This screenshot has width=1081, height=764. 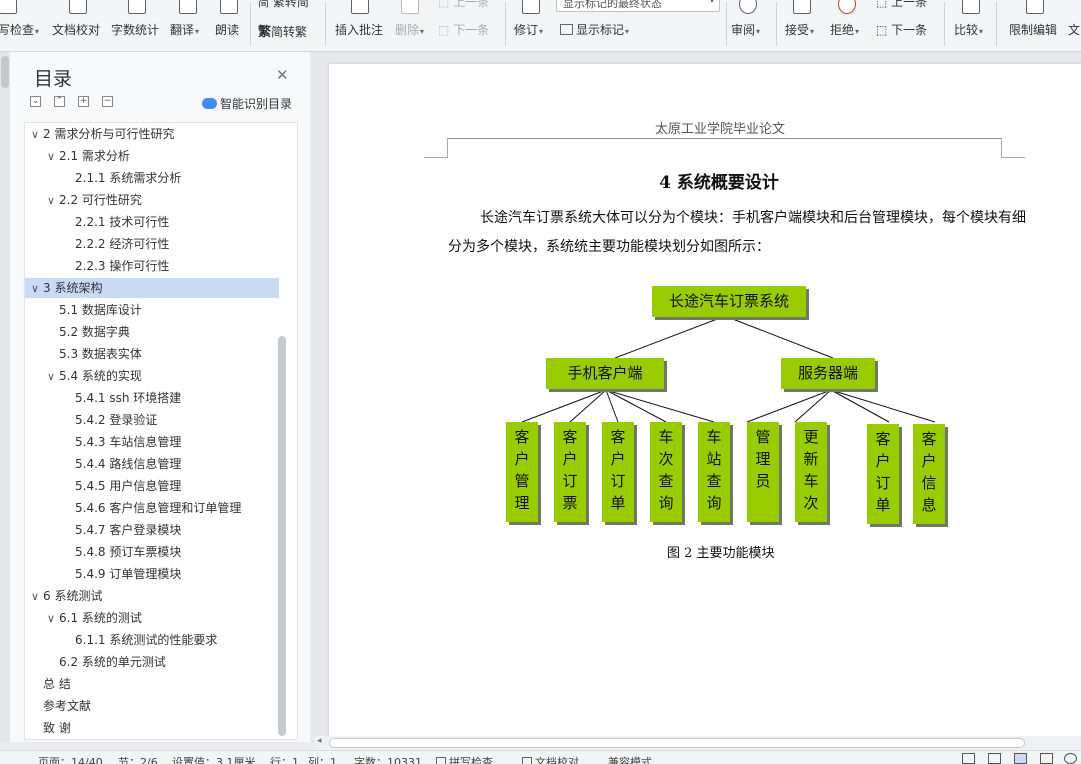 What do you see at coordinates (550, 759) in the screenshot?
I see `doc-check-toggle: 文档校对` at bounding box center [550, 759].